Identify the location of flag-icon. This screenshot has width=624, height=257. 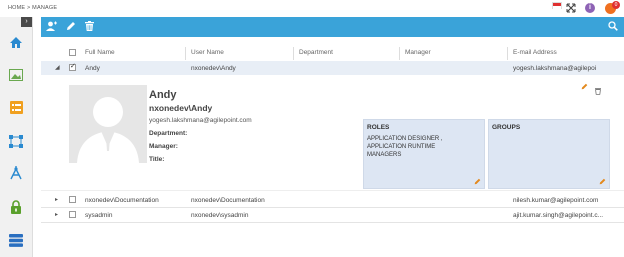
(557, 5).